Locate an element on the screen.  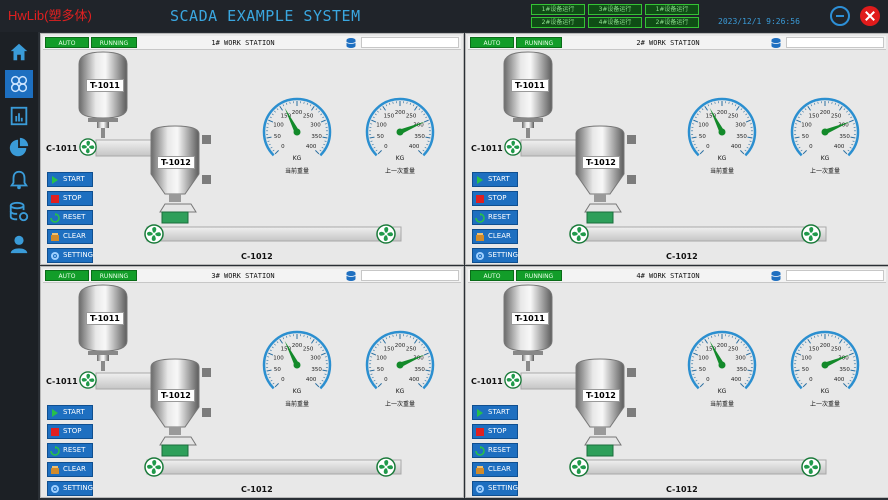
alarm-bell-icon is located at coordinates (19, 180).